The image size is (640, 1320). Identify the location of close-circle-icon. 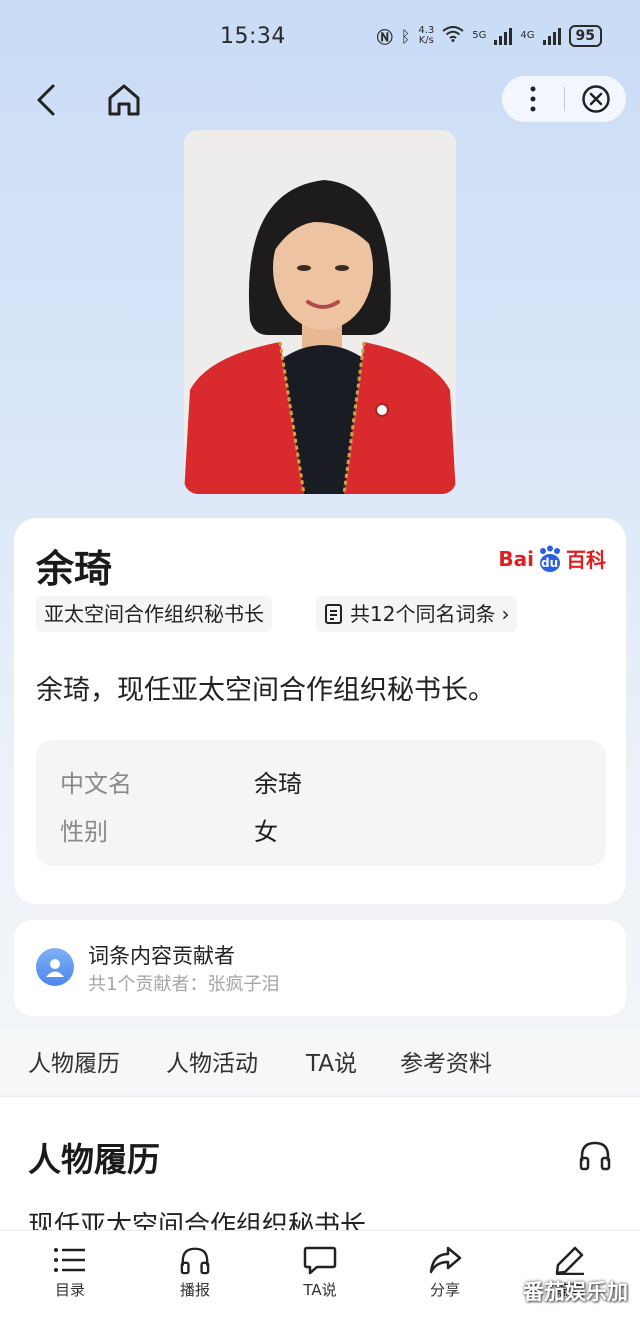
(595, 99).